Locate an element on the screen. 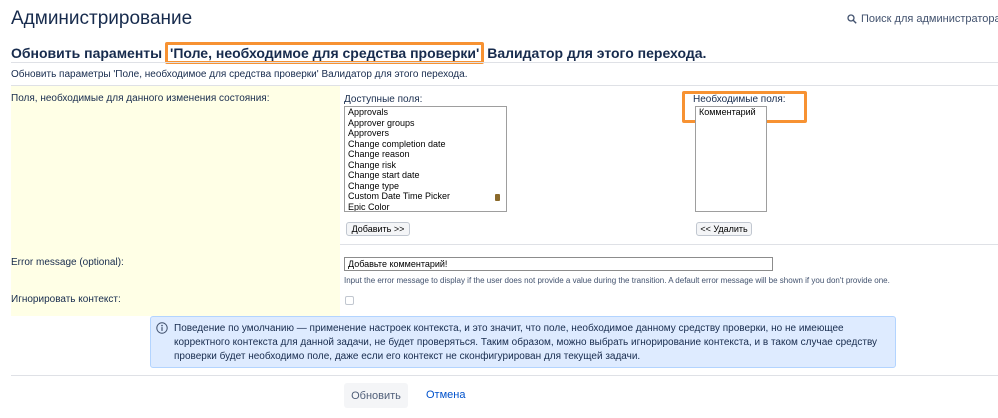 The width and height of the screenshot is (998, 418). section-title-suffix: Валидатор для этого перехода. is located at coordinates (595, 53).